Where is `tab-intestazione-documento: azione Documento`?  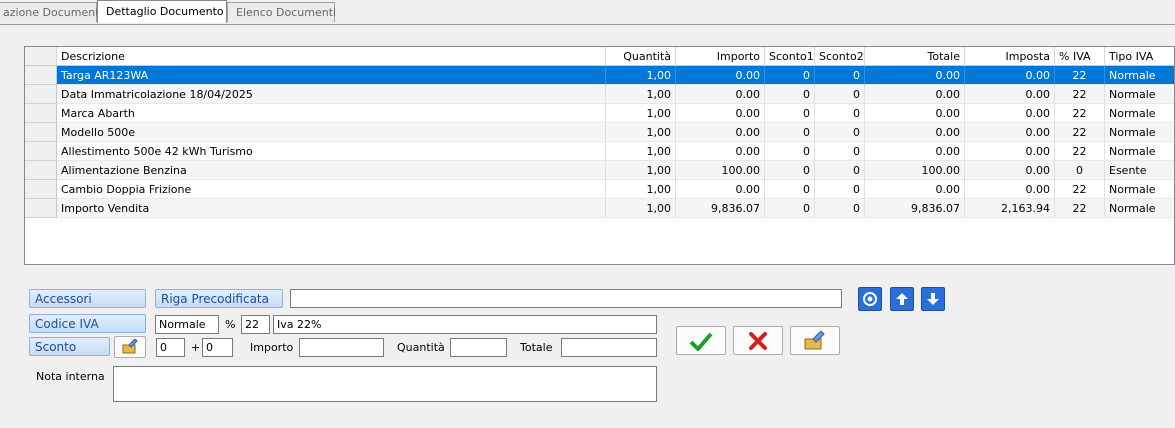 tab-intestazione-documento: azione Documento is located at coordinates (53, 12).